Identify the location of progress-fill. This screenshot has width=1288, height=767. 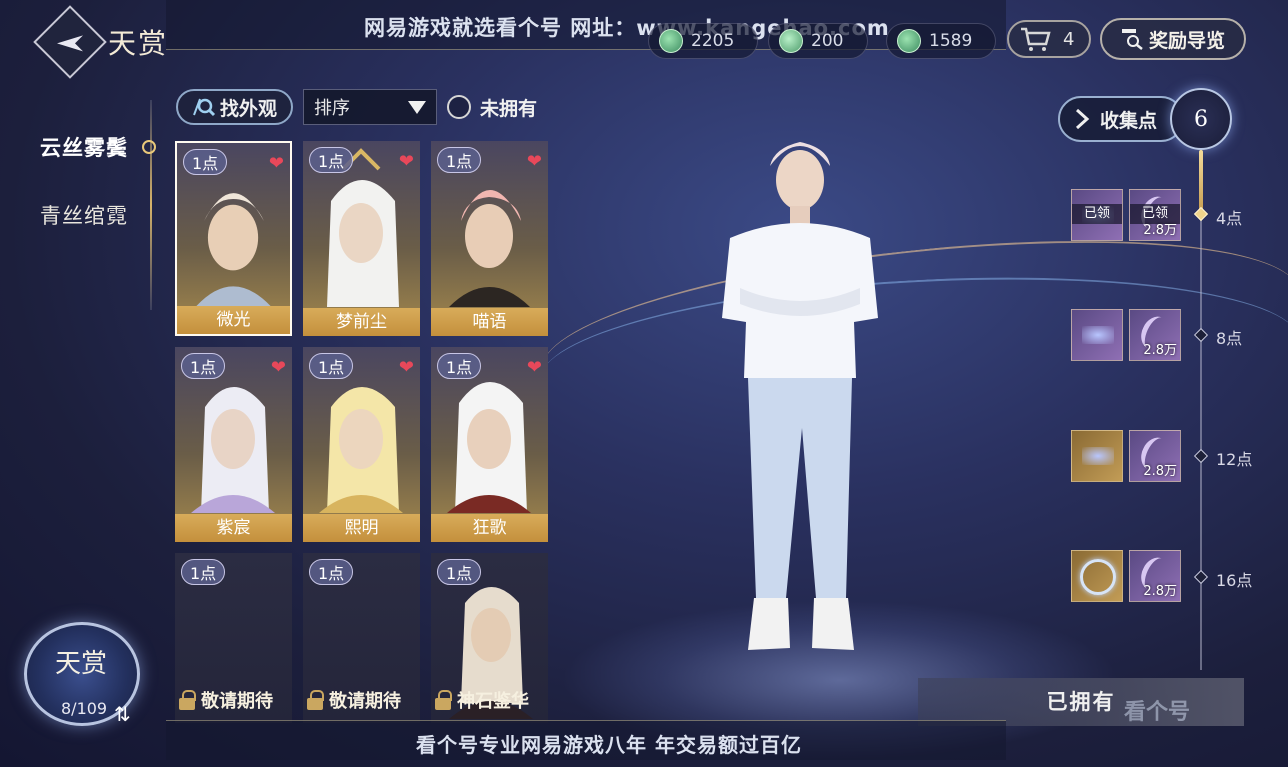
(1201, 182).